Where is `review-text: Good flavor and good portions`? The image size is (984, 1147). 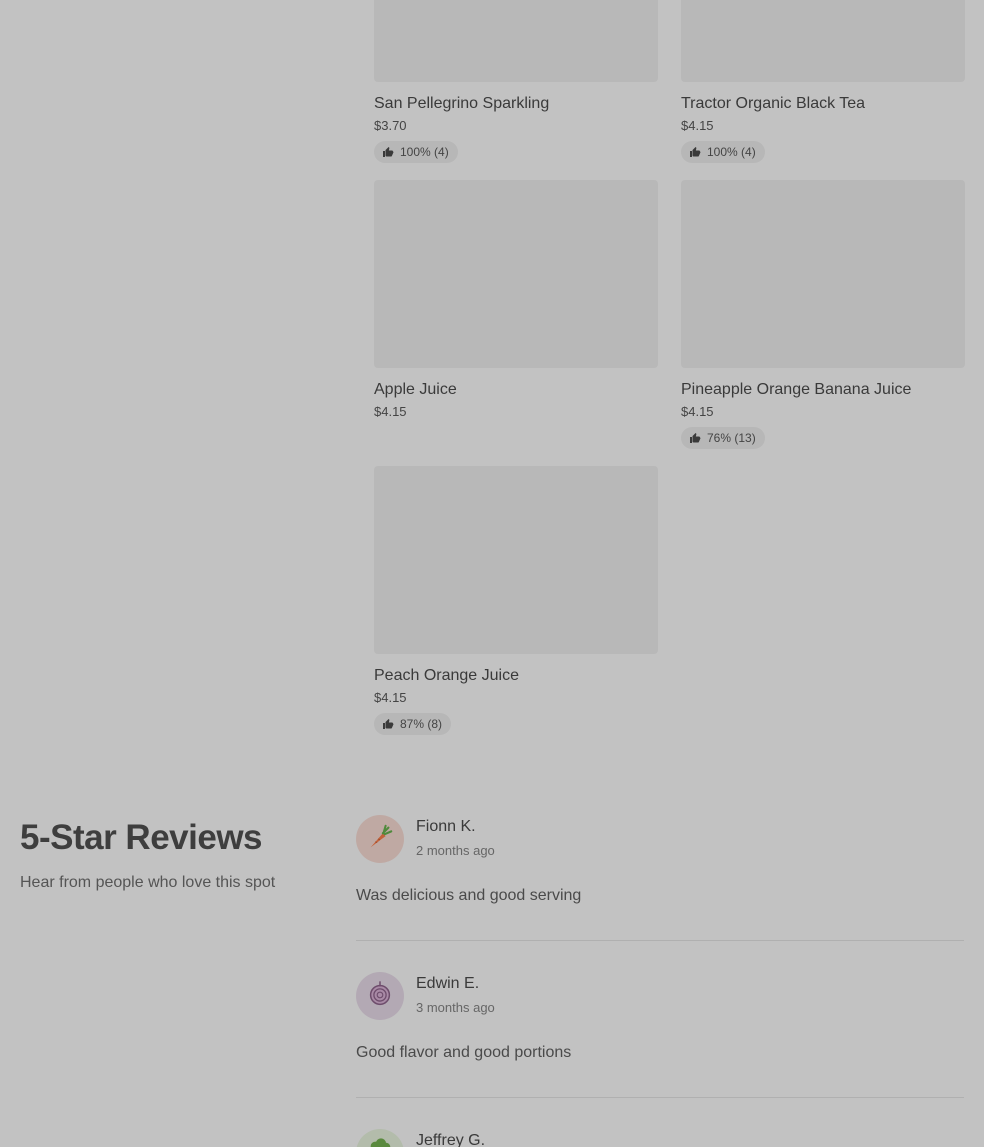
review-text: Good flavor and good portions is located at coordinates (464, 1052).